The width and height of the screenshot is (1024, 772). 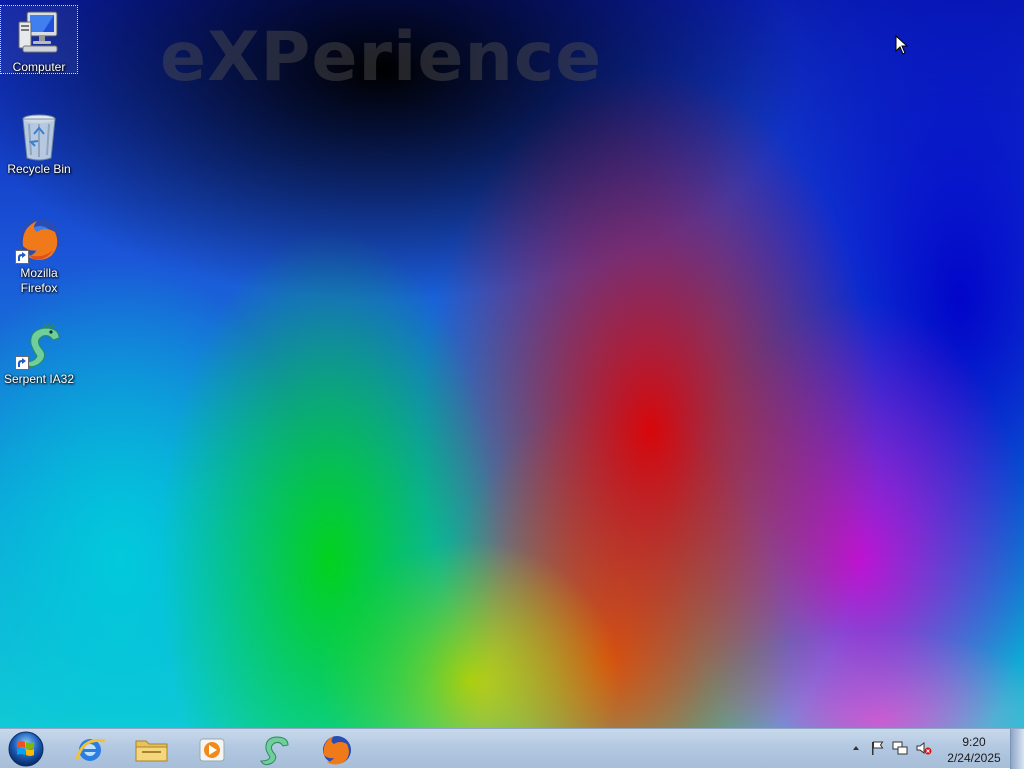 I want to click on computer-icon, so click(x=39, y=34).